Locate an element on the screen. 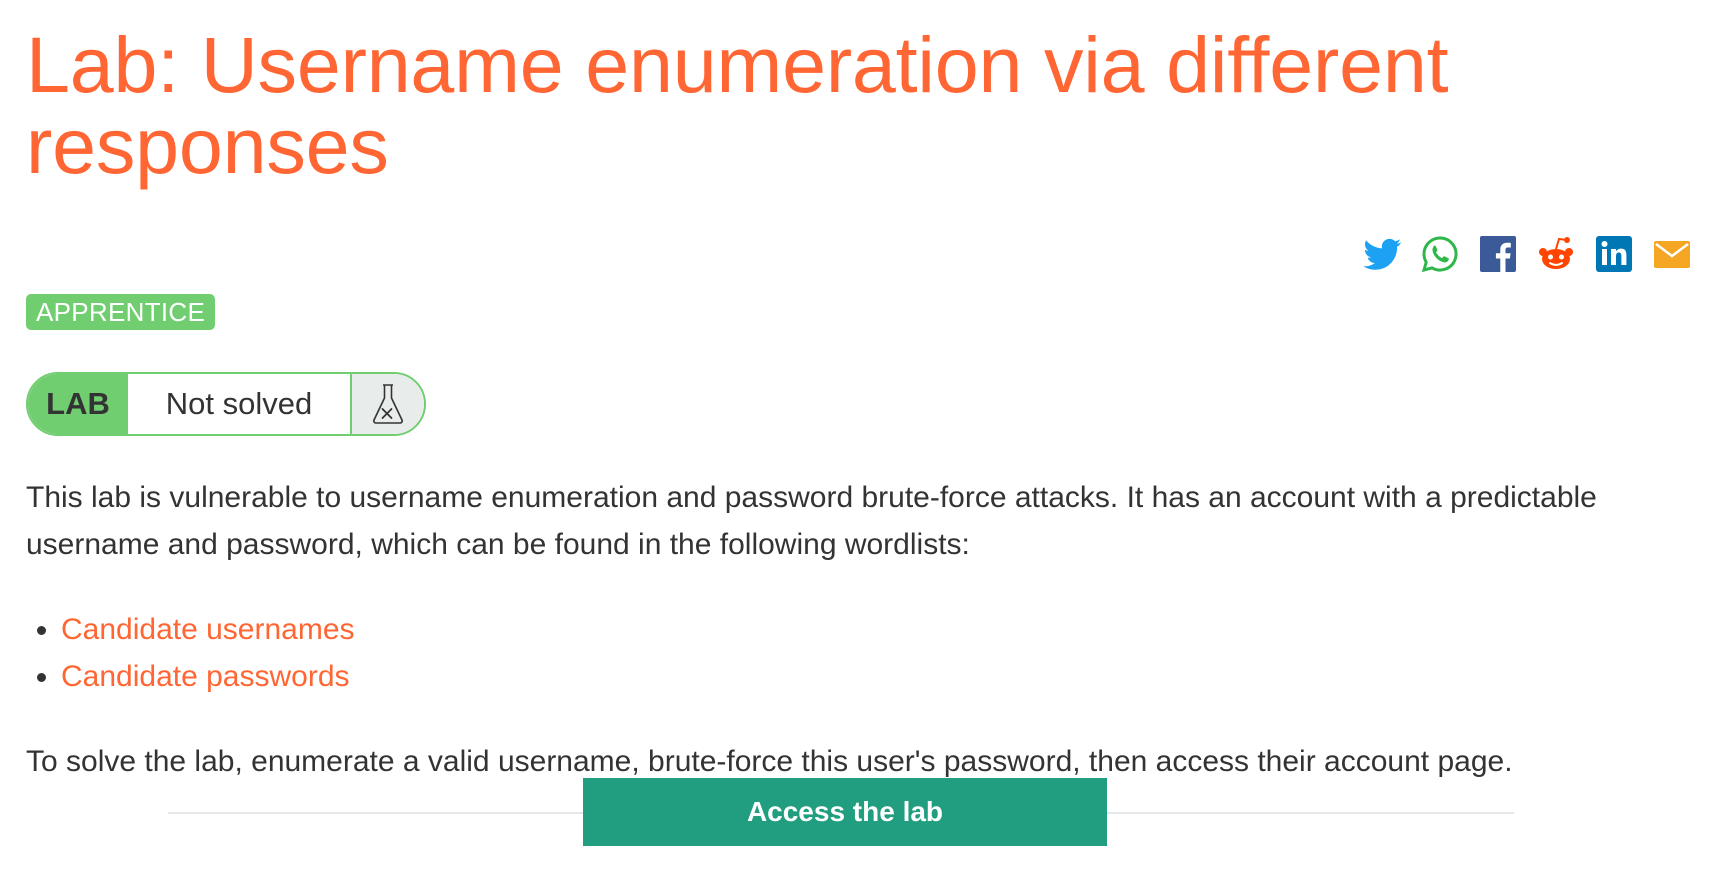 The width and height of the screenshot is (1712, 888). candidate-usernames-link: Candidate usernames is located at coordinates (208, 629).